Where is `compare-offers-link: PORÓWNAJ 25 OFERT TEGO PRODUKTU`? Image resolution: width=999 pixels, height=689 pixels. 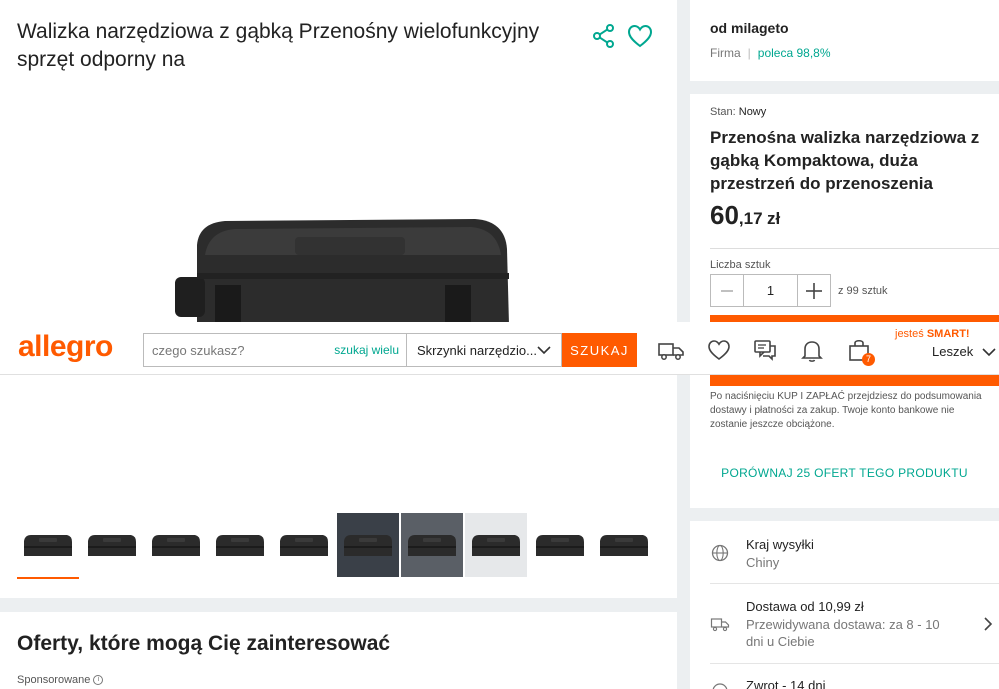 compare-offers-link: PORÓWNAJ 25 OFERT TEGO PRODUKTU is located at coordinates (844, 473).